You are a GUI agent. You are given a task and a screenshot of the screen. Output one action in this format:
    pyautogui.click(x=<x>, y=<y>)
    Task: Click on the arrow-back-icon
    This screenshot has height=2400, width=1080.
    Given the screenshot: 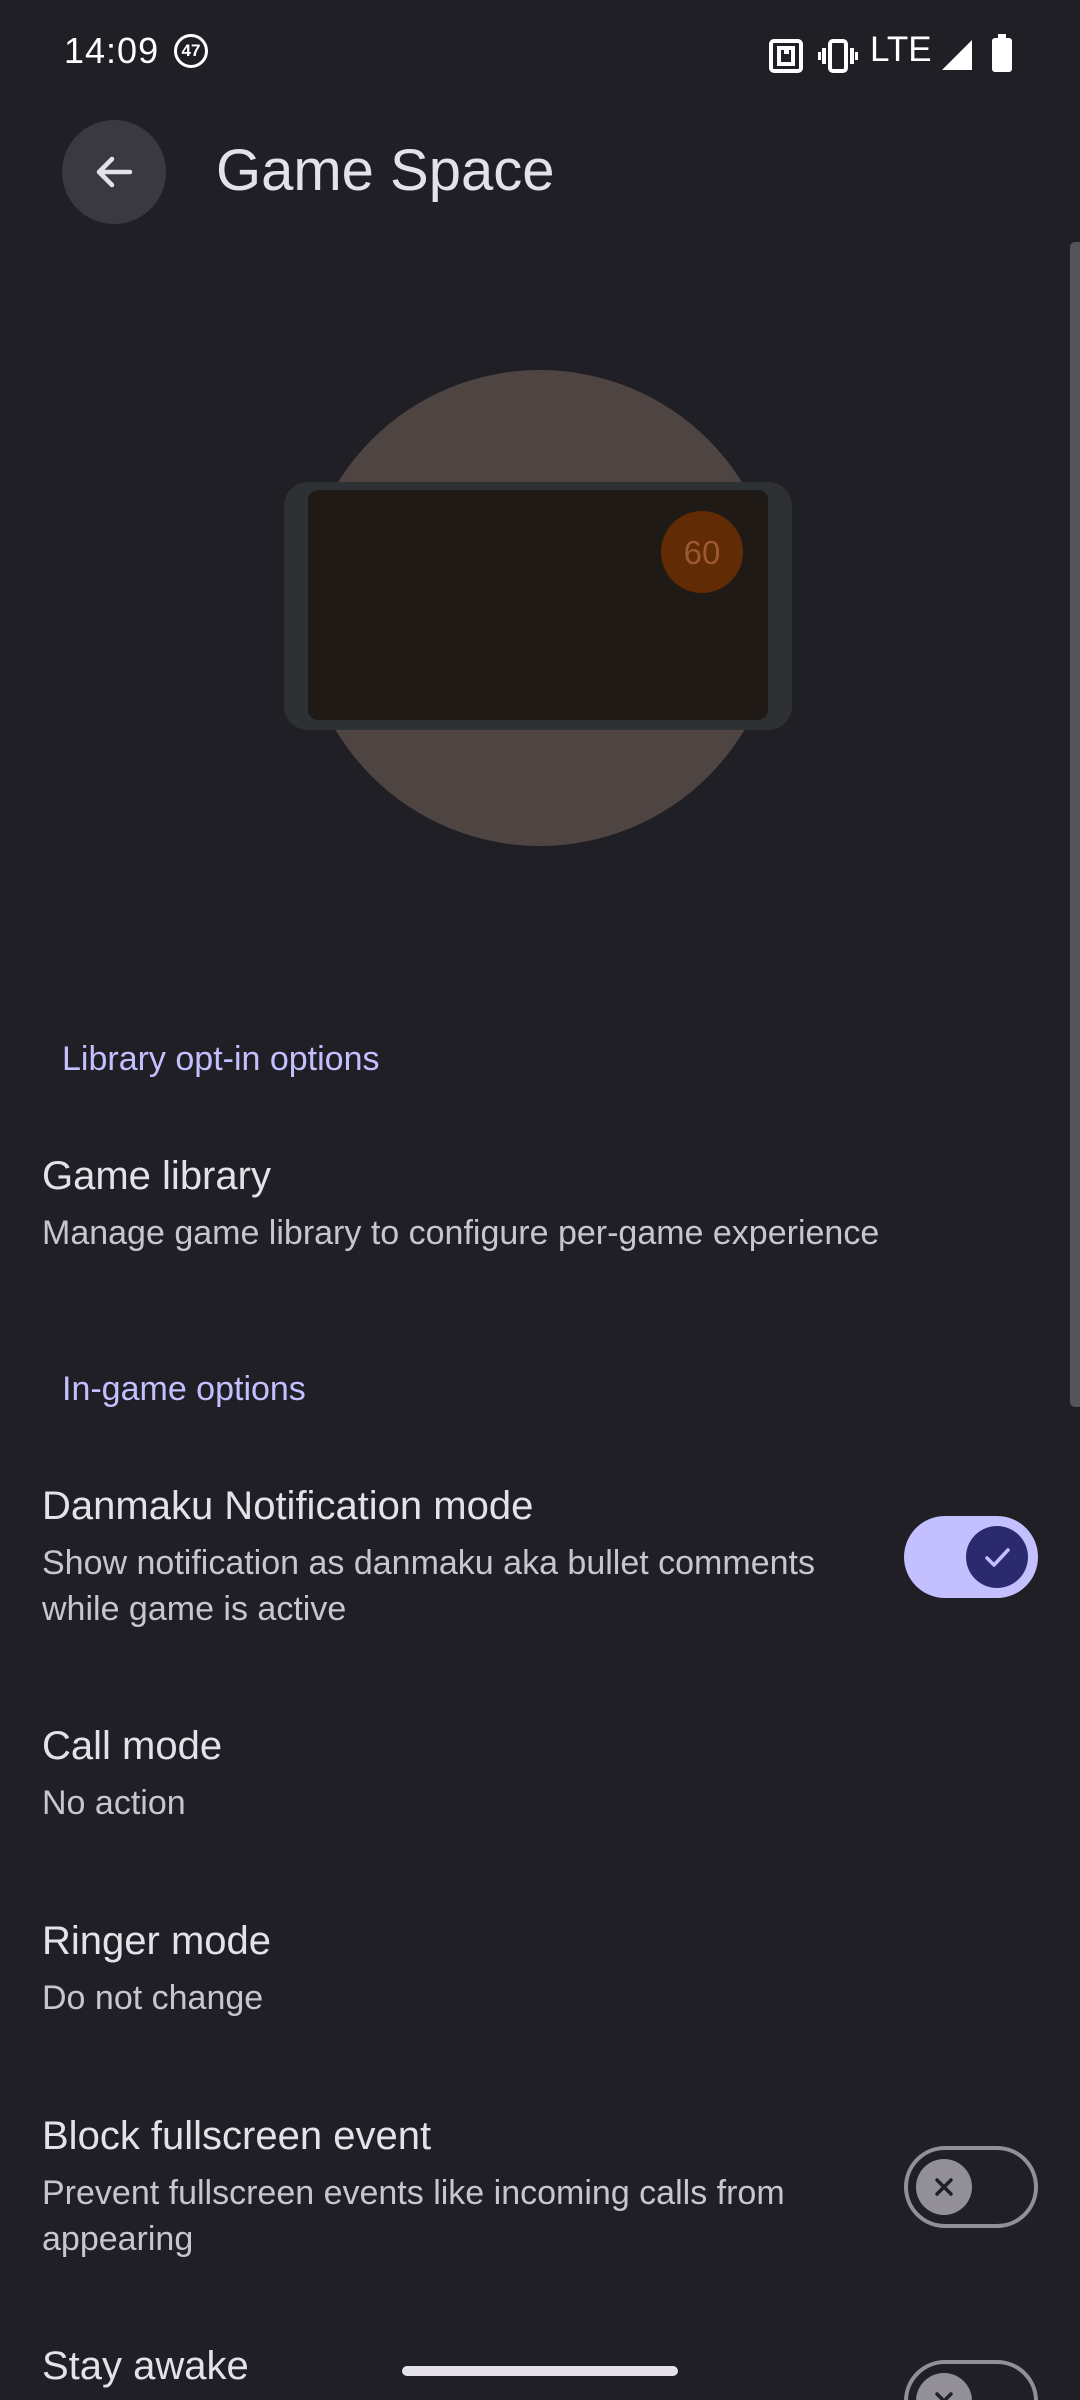 What is the action you would take?
    pyautogui.click(x=114, y=172)
    